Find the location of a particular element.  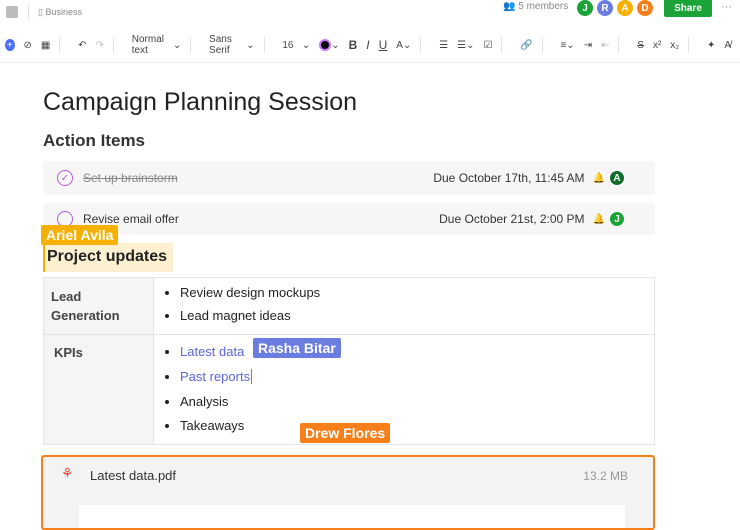

font-dropdown: Sans Serif ⌄ is located at coordinates (232, 45).